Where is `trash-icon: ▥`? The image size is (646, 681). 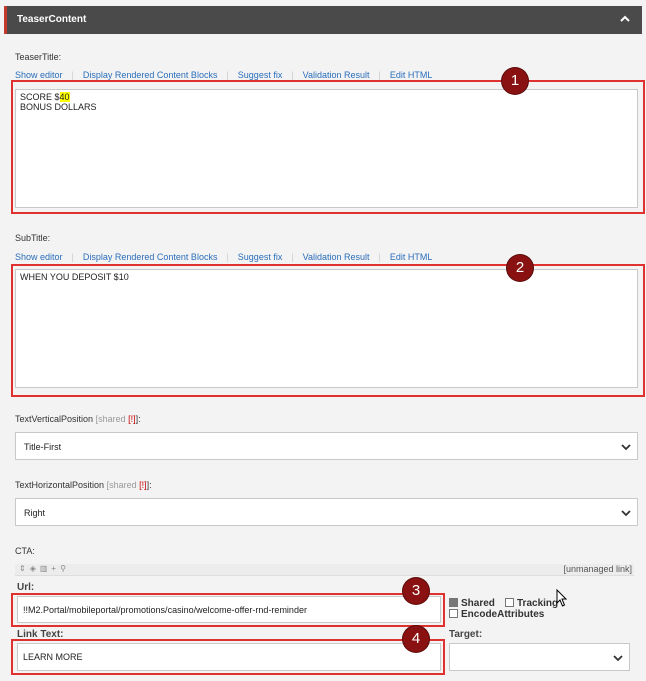 trash-icon: ▥ is located at coordinates (46, 568).